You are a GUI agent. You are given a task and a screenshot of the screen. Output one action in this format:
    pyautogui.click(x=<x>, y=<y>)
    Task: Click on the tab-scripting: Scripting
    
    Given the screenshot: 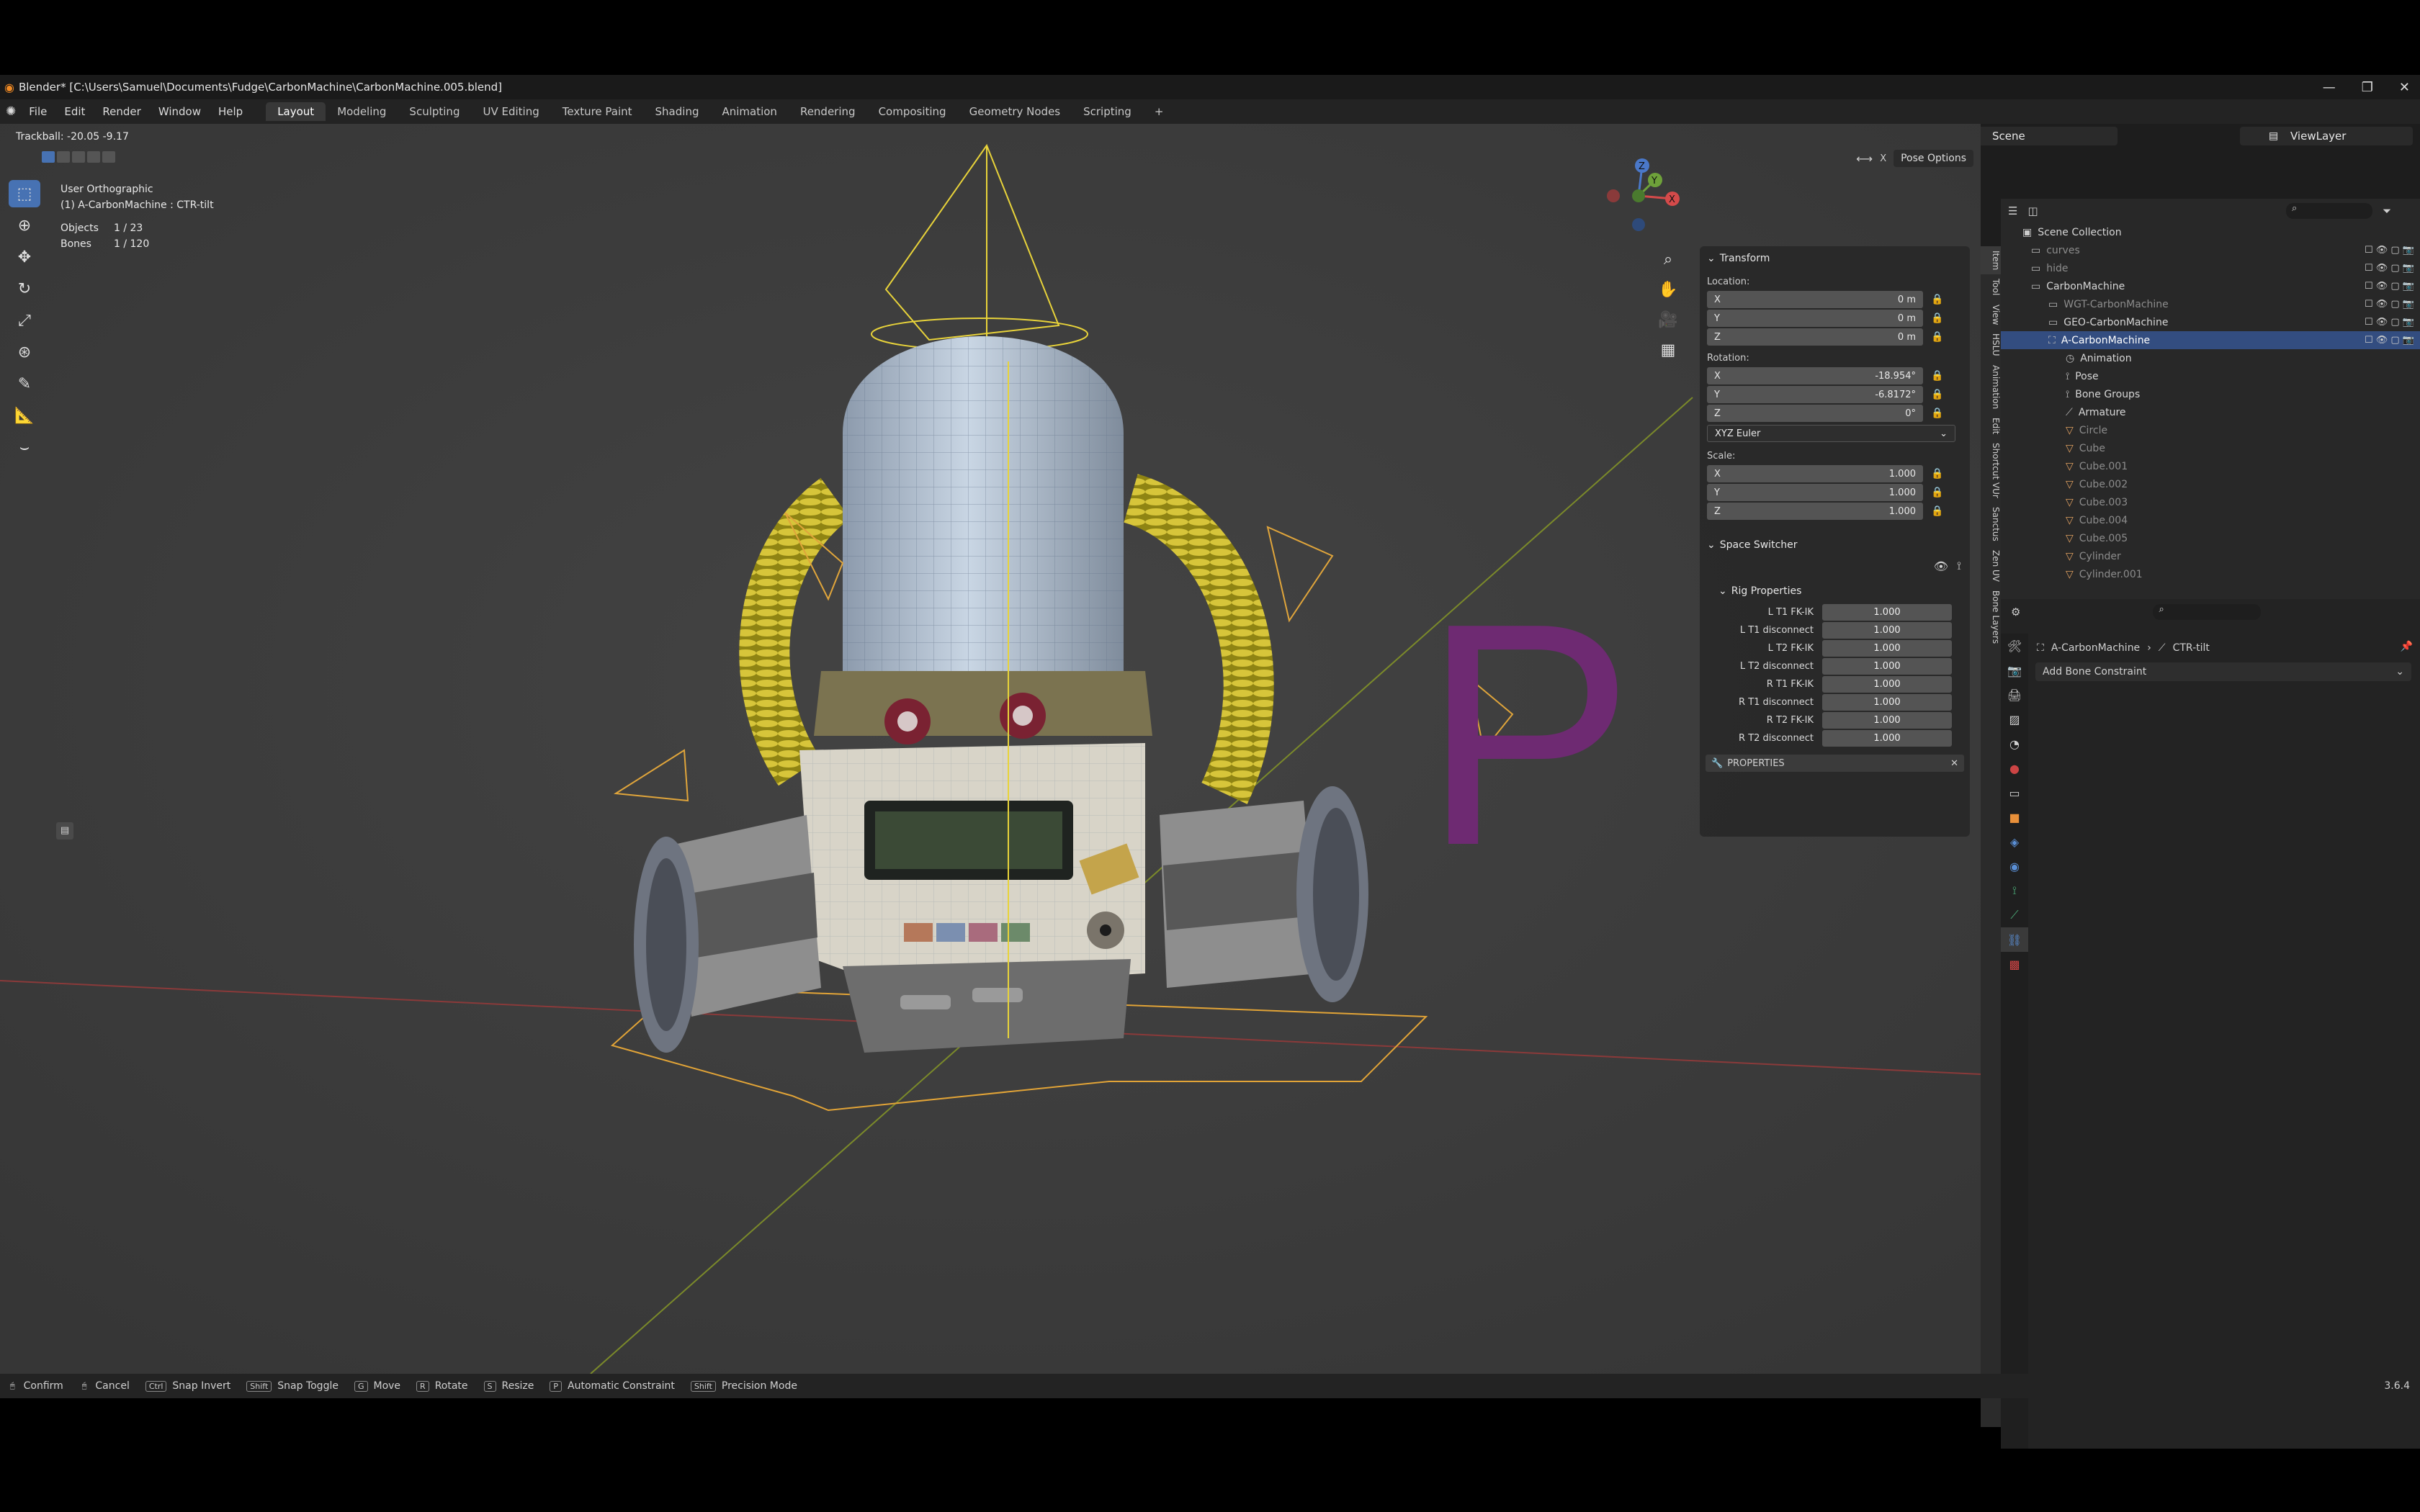 What is the action you would take?
    pyautogui.click(x=1107, y=111)
    